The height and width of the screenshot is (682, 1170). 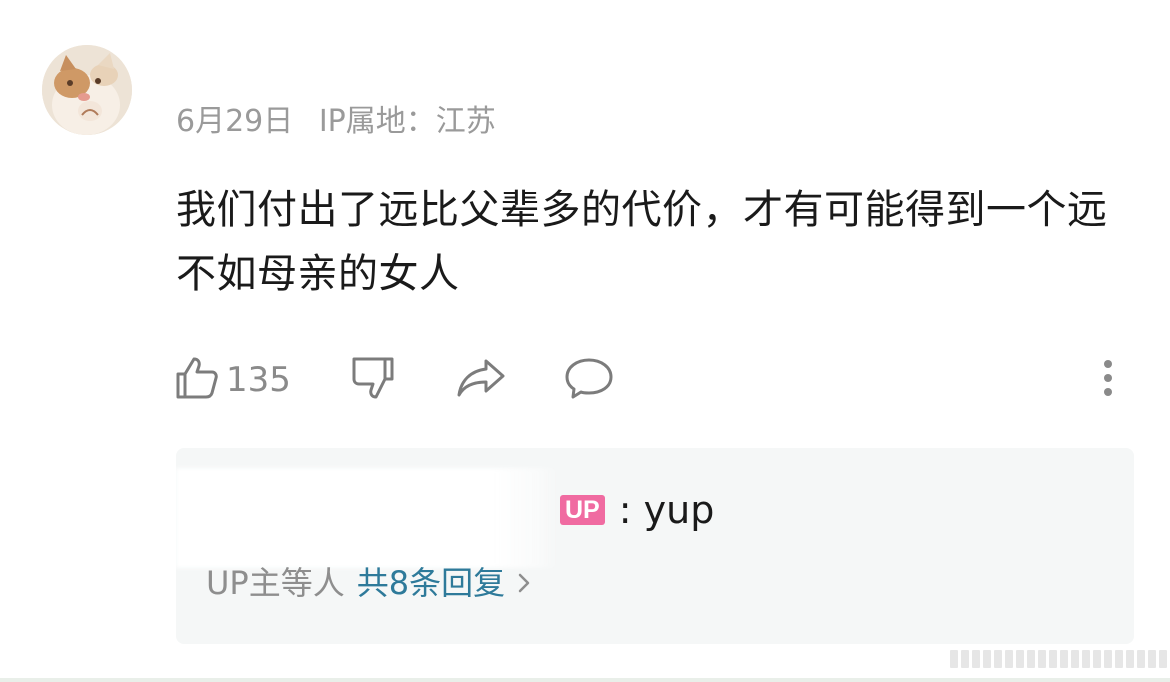 I want to click on comment-text: 我们付出了远比父辈多的代价，才有可能得到一个远不如母亲的女人, so click(x=642, y=242).